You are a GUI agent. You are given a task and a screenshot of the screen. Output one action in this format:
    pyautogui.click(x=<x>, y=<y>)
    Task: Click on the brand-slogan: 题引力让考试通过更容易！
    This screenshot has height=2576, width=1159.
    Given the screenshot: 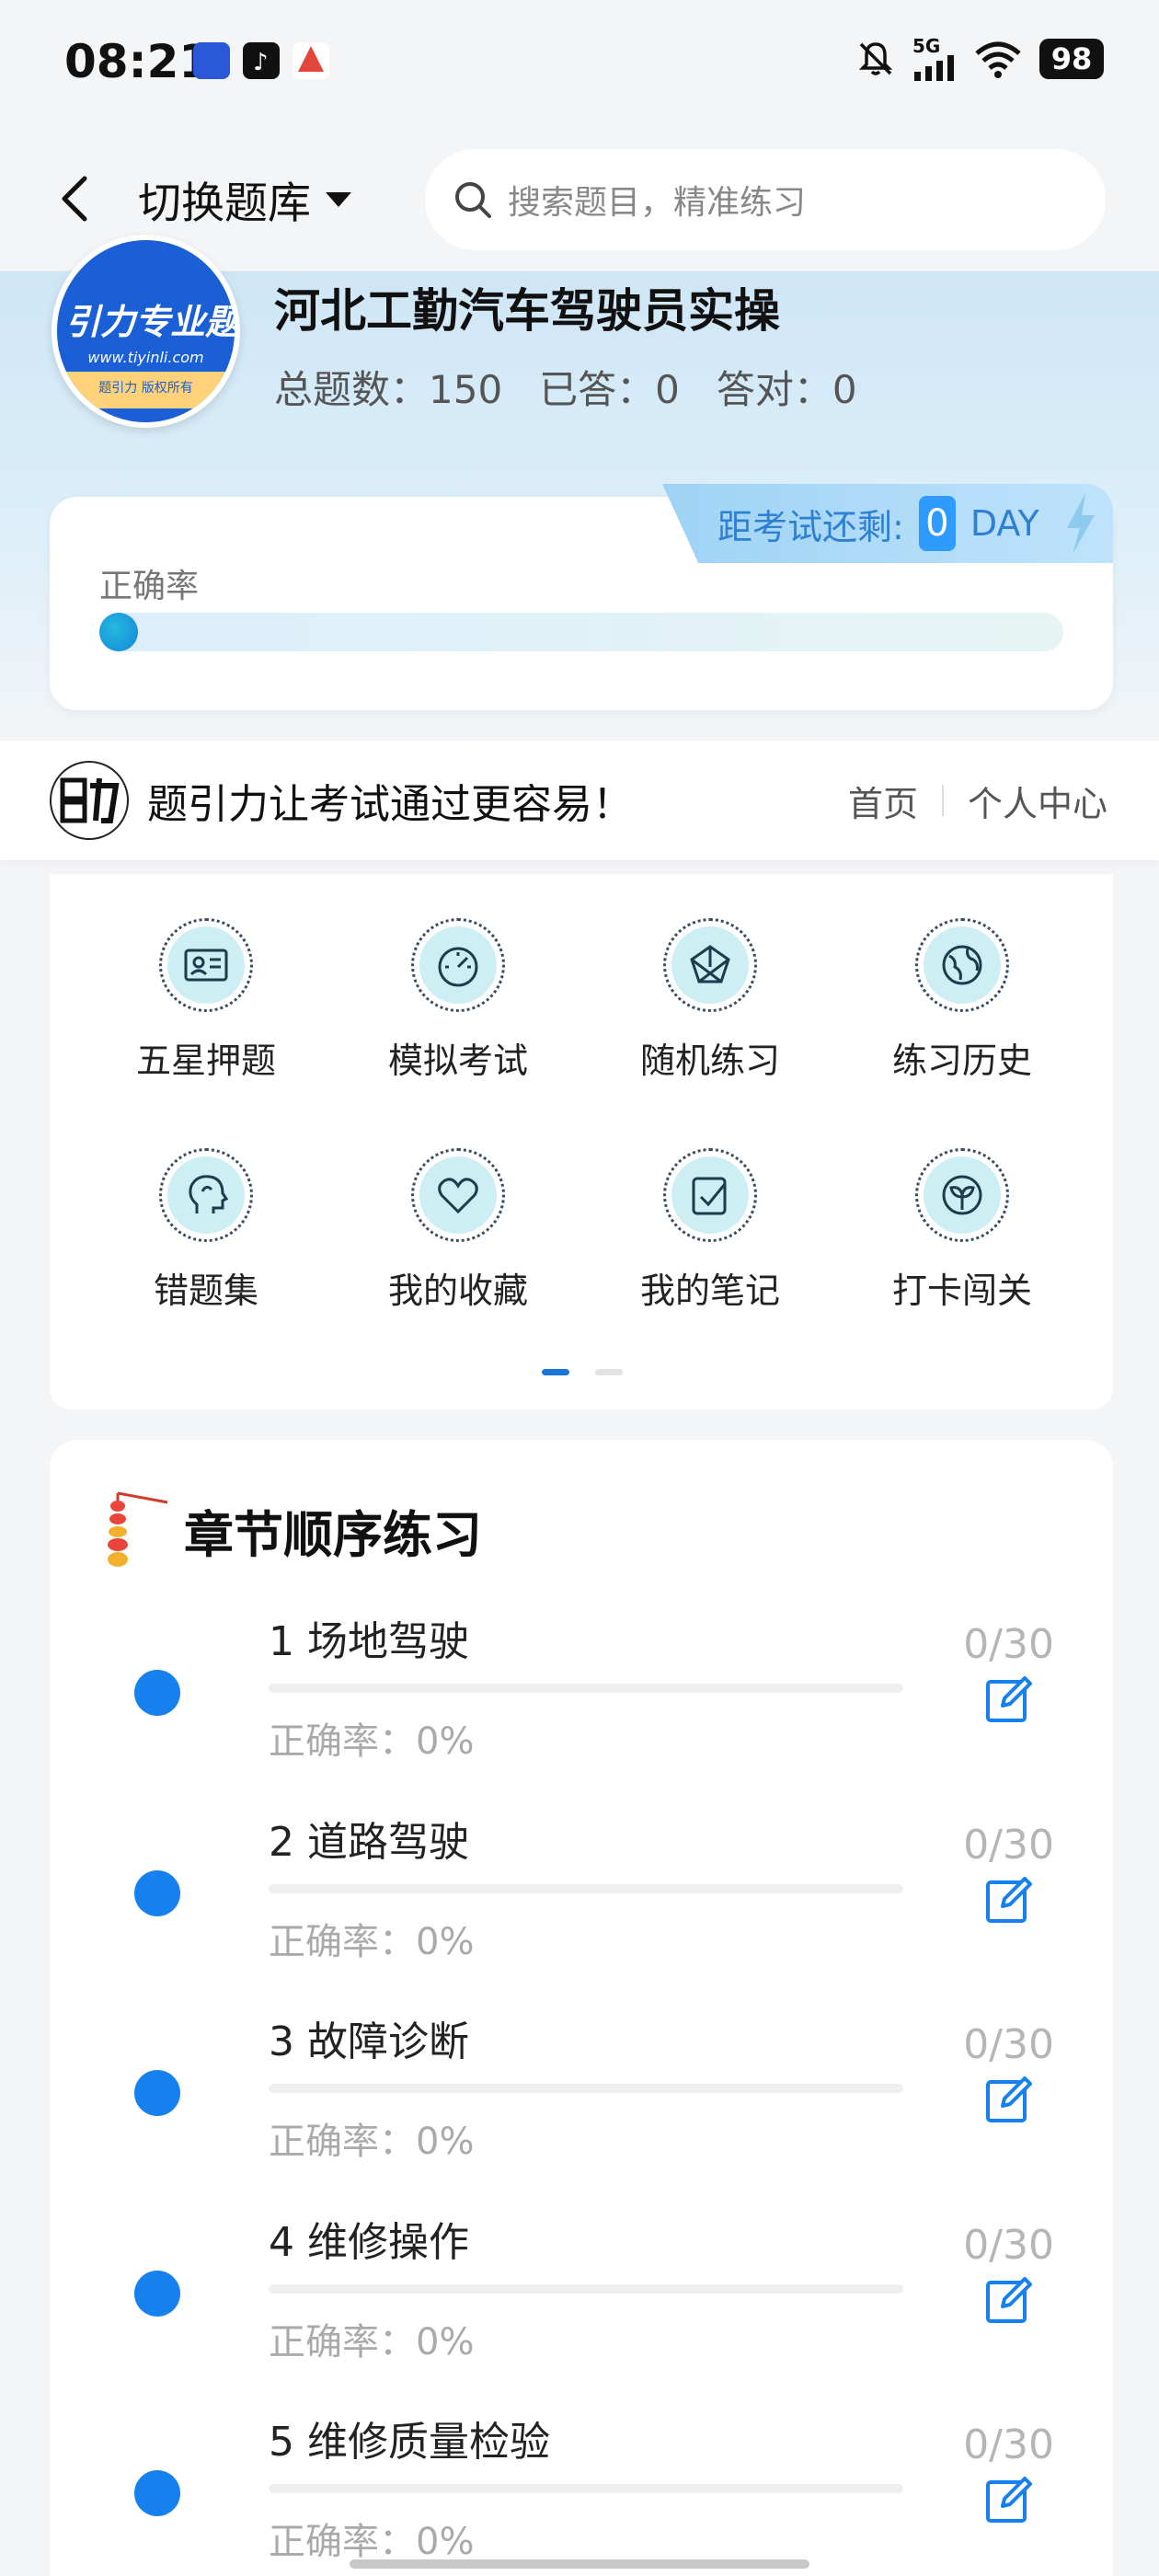 What is the action you would take?
    pyautogui.click(x=390, y=804)
    